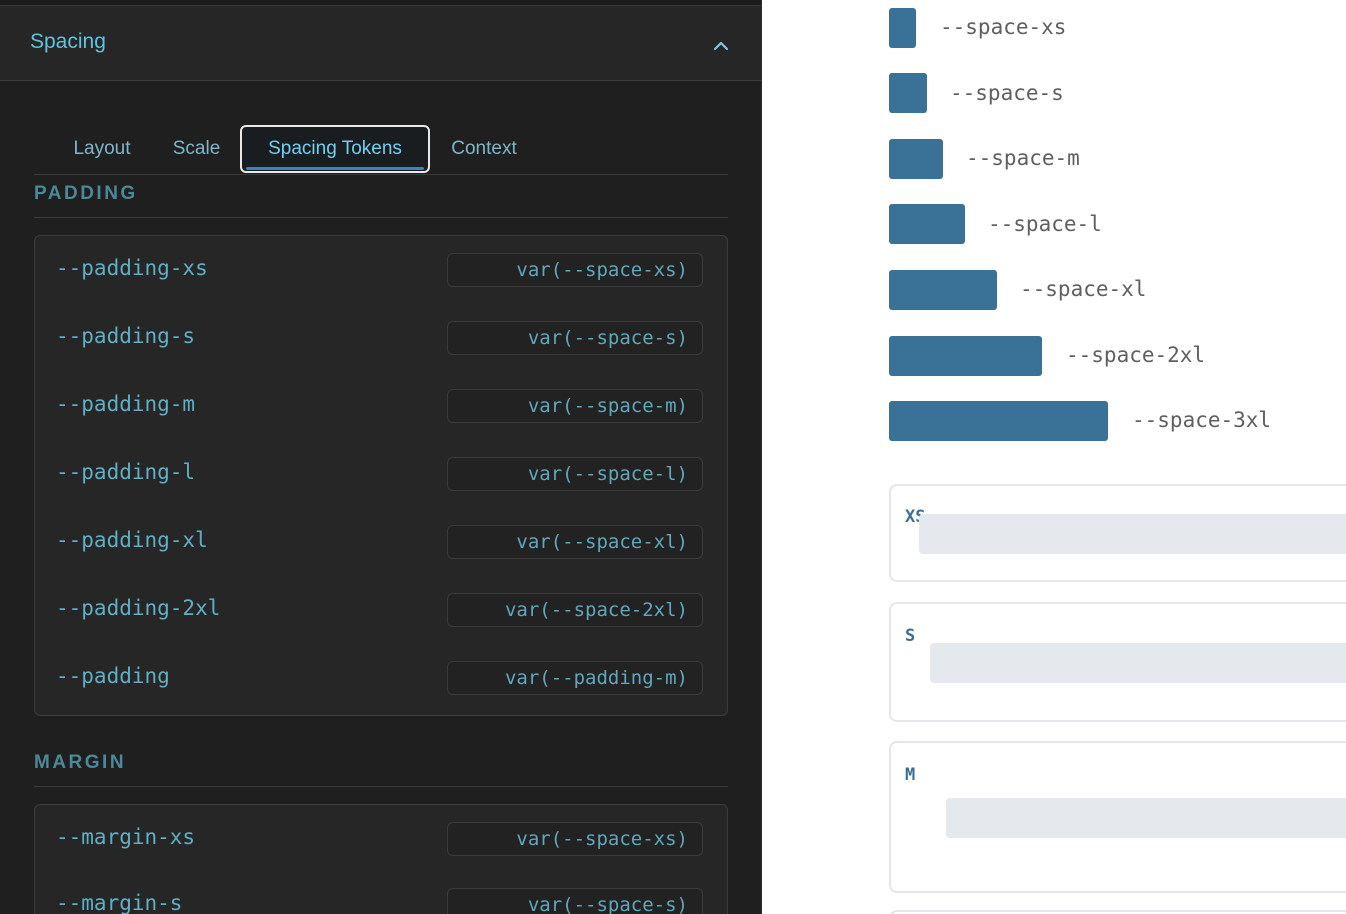 Image resolution: width=1346 pixels, height=914 pixels. Describe the element at coordinates (1003, 27) in the screenshot. I see `swatch-label: --space-xs` at that location.